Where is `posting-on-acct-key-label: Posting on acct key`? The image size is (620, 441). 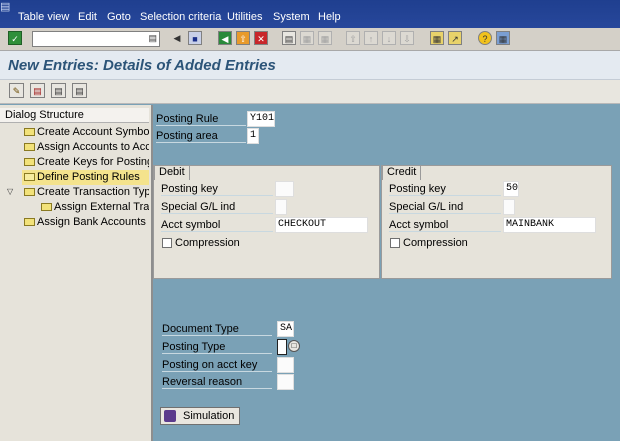 posting-on-acct-key-label: Posting on acct key is located at coordinates (217, 365).